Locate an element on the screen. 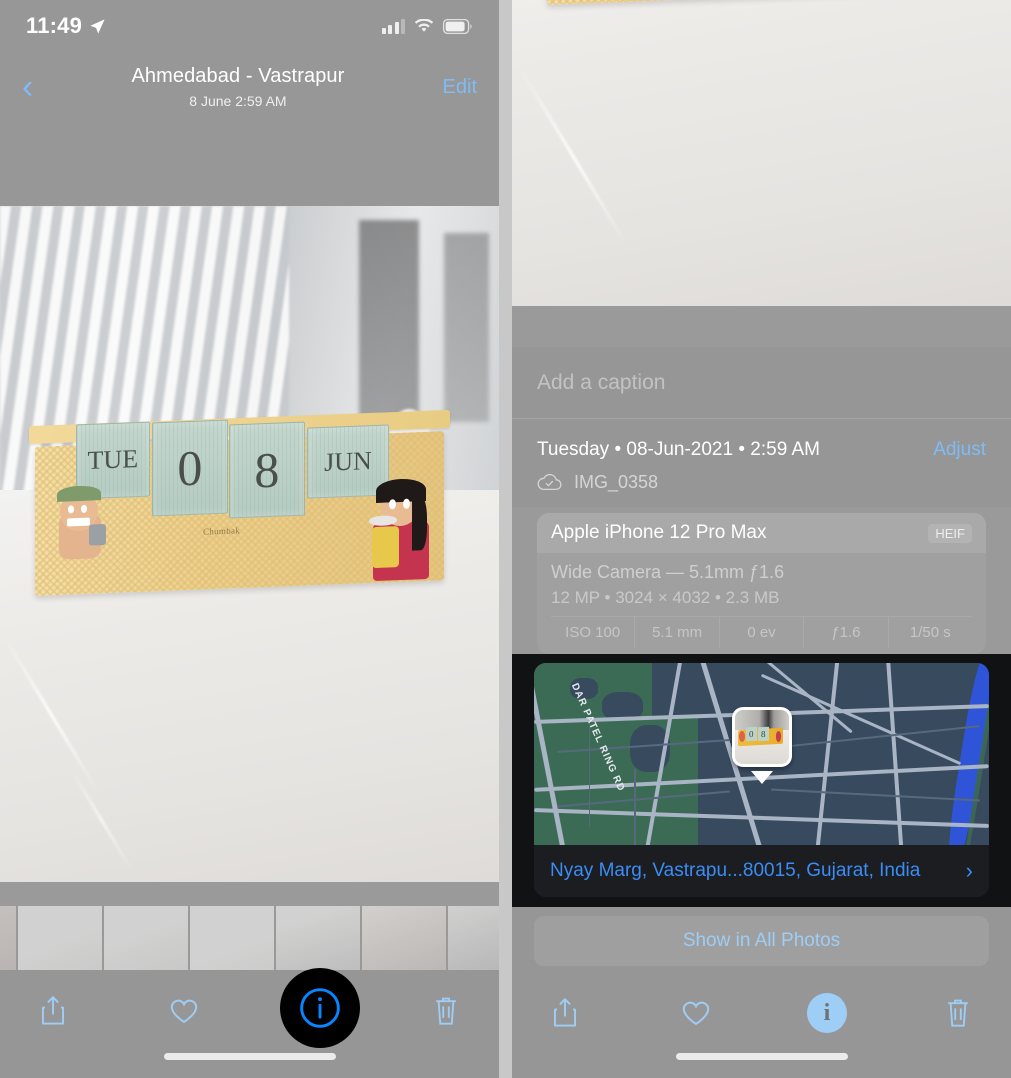  exif-format-badge: HEIF is located at coordinates (950, 533).